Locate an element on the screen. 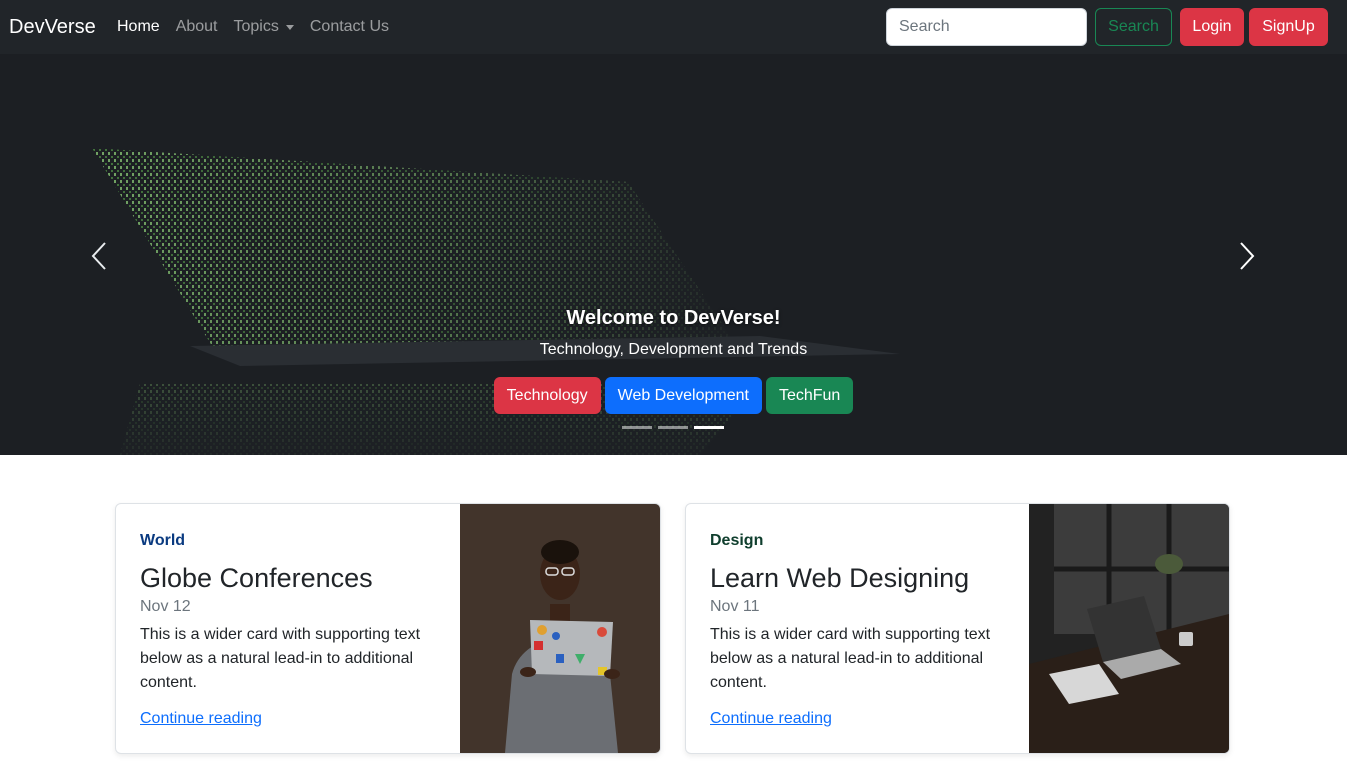 Image resolution: width=1347 pixels, height=775 pixels. nav-link-about: About is located at coordinates (197, 27).